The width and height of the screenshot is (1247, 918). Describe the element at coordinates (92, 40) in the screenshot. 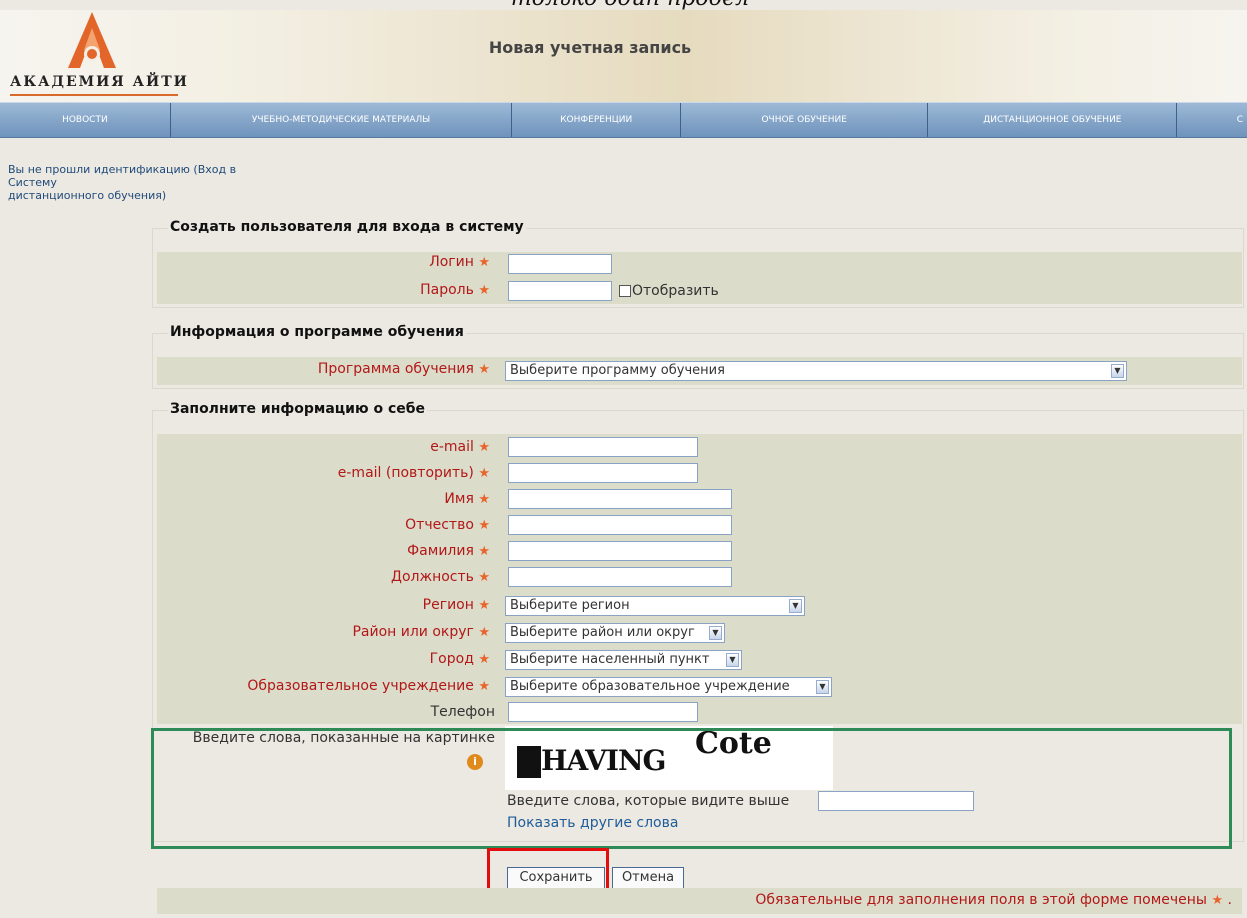

I see `logo-icon` at that location.